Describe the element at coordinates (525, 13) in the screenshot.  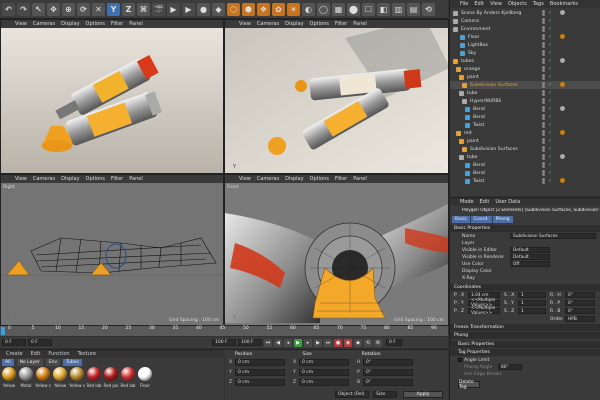
I see `object-tree-row: Scene By Anders Kjellberg ✓` at that location.